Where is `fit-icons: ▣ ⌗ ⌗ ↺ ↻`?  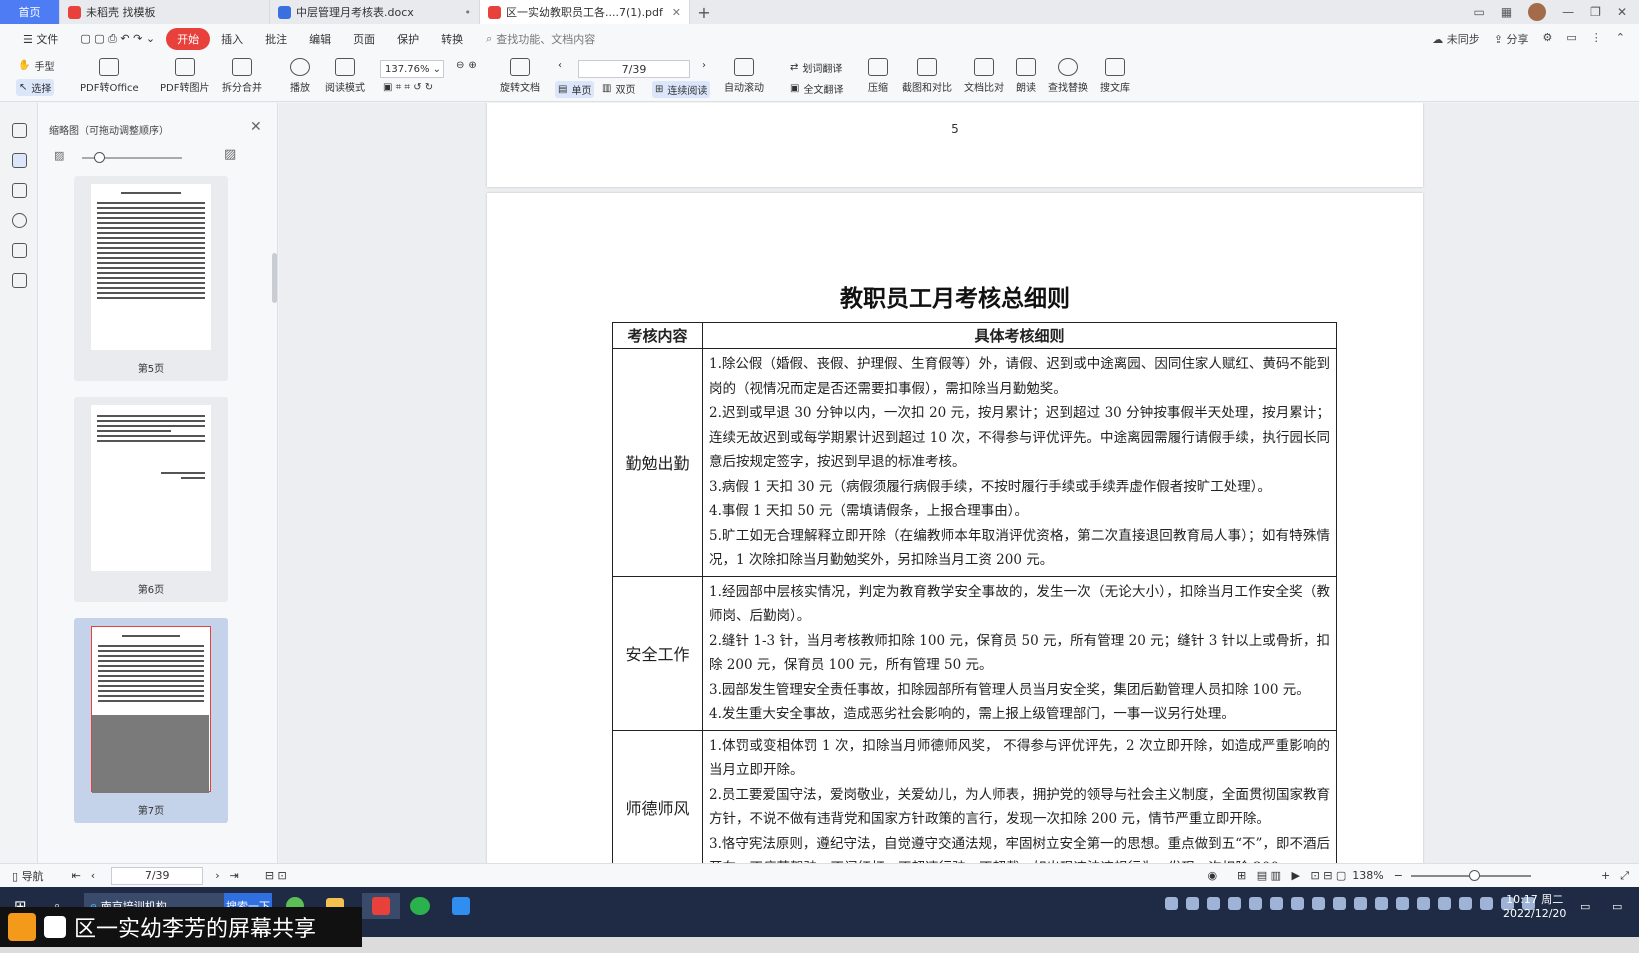 fit-icons: ▣ ⌗ ⌗ ↺ ↻ is located at coordinates (408, 87).